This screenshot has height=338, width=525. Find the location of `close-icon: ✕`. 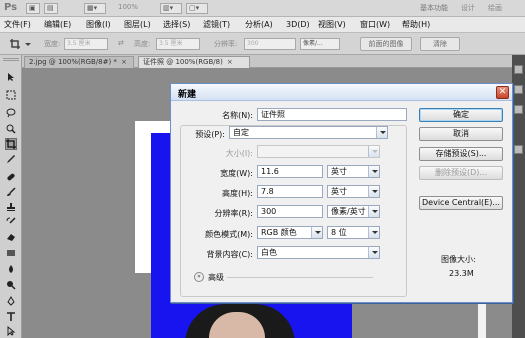

close-icon: ✕ is located at coordinates (502, 92).